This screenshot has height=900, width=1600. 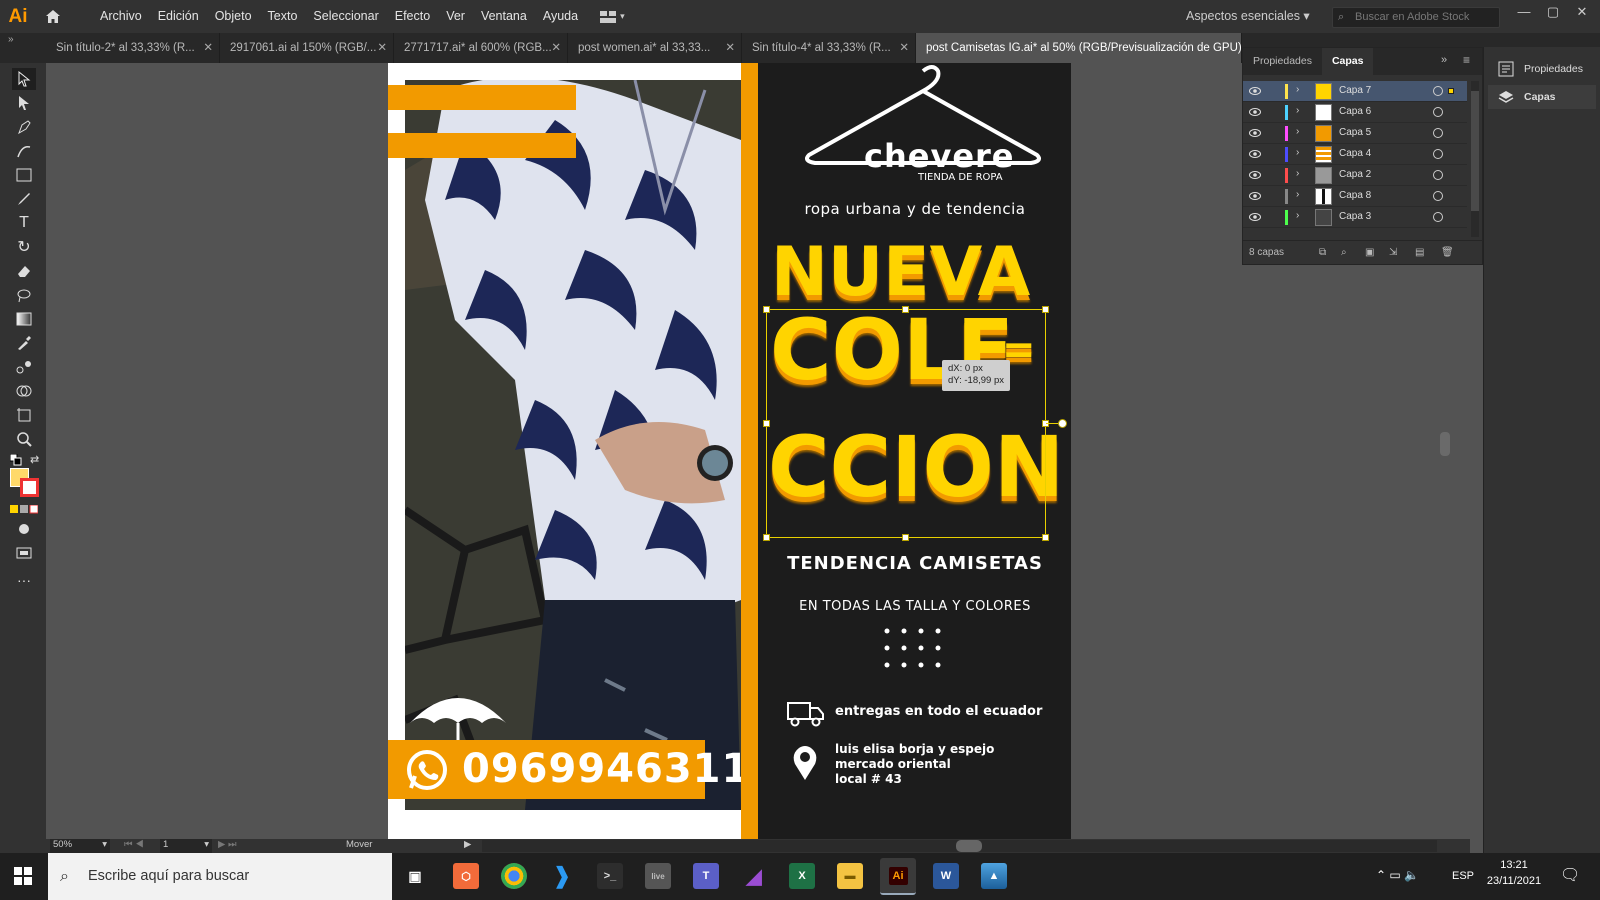 I want to click on layer-name: Capa 2, so click(x=1355, y=174).